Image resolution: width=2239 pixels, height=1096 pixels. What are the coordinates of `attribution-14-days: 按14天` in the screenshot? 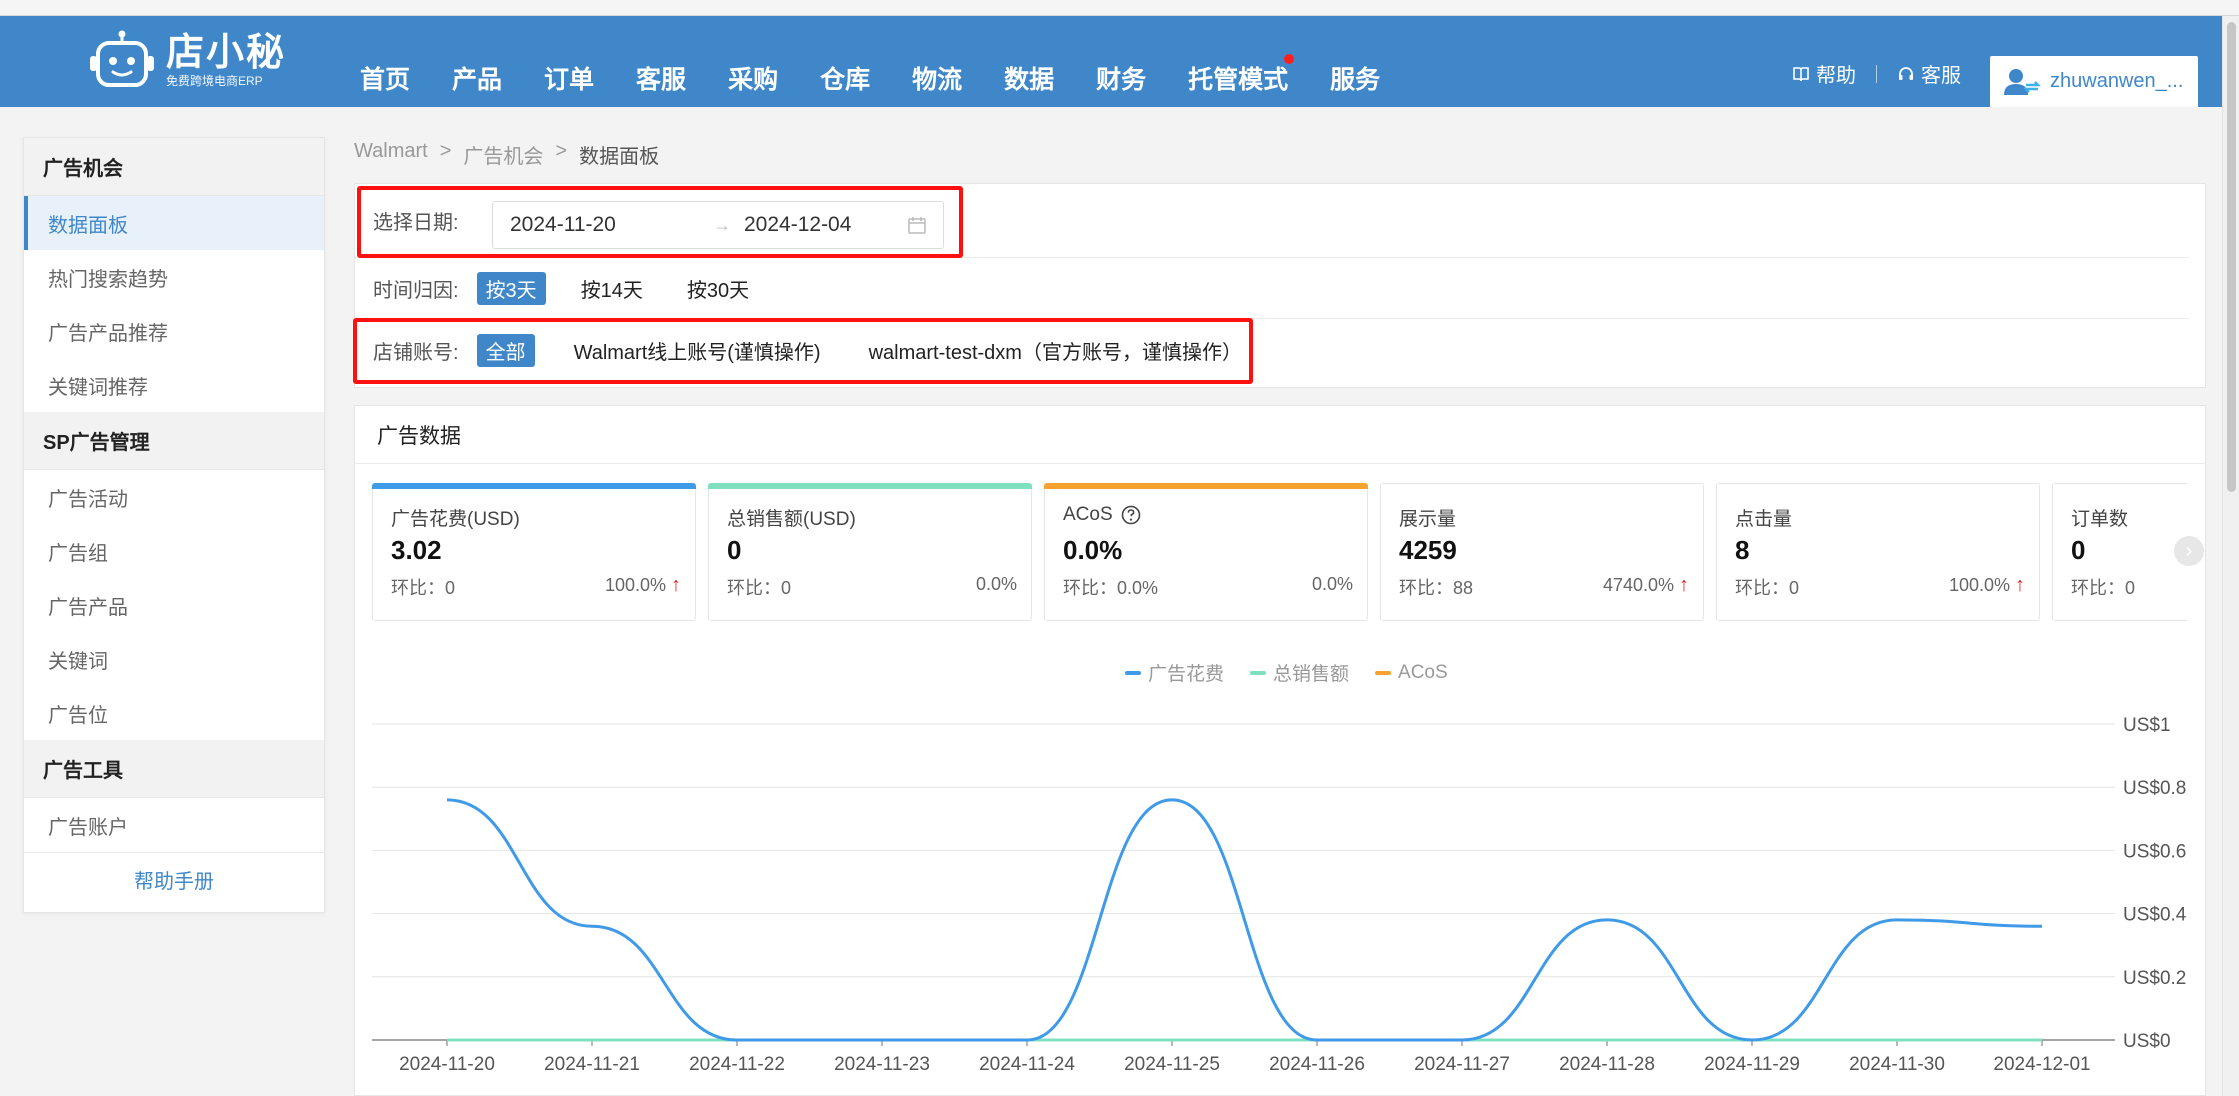 It's located at (612, 288).